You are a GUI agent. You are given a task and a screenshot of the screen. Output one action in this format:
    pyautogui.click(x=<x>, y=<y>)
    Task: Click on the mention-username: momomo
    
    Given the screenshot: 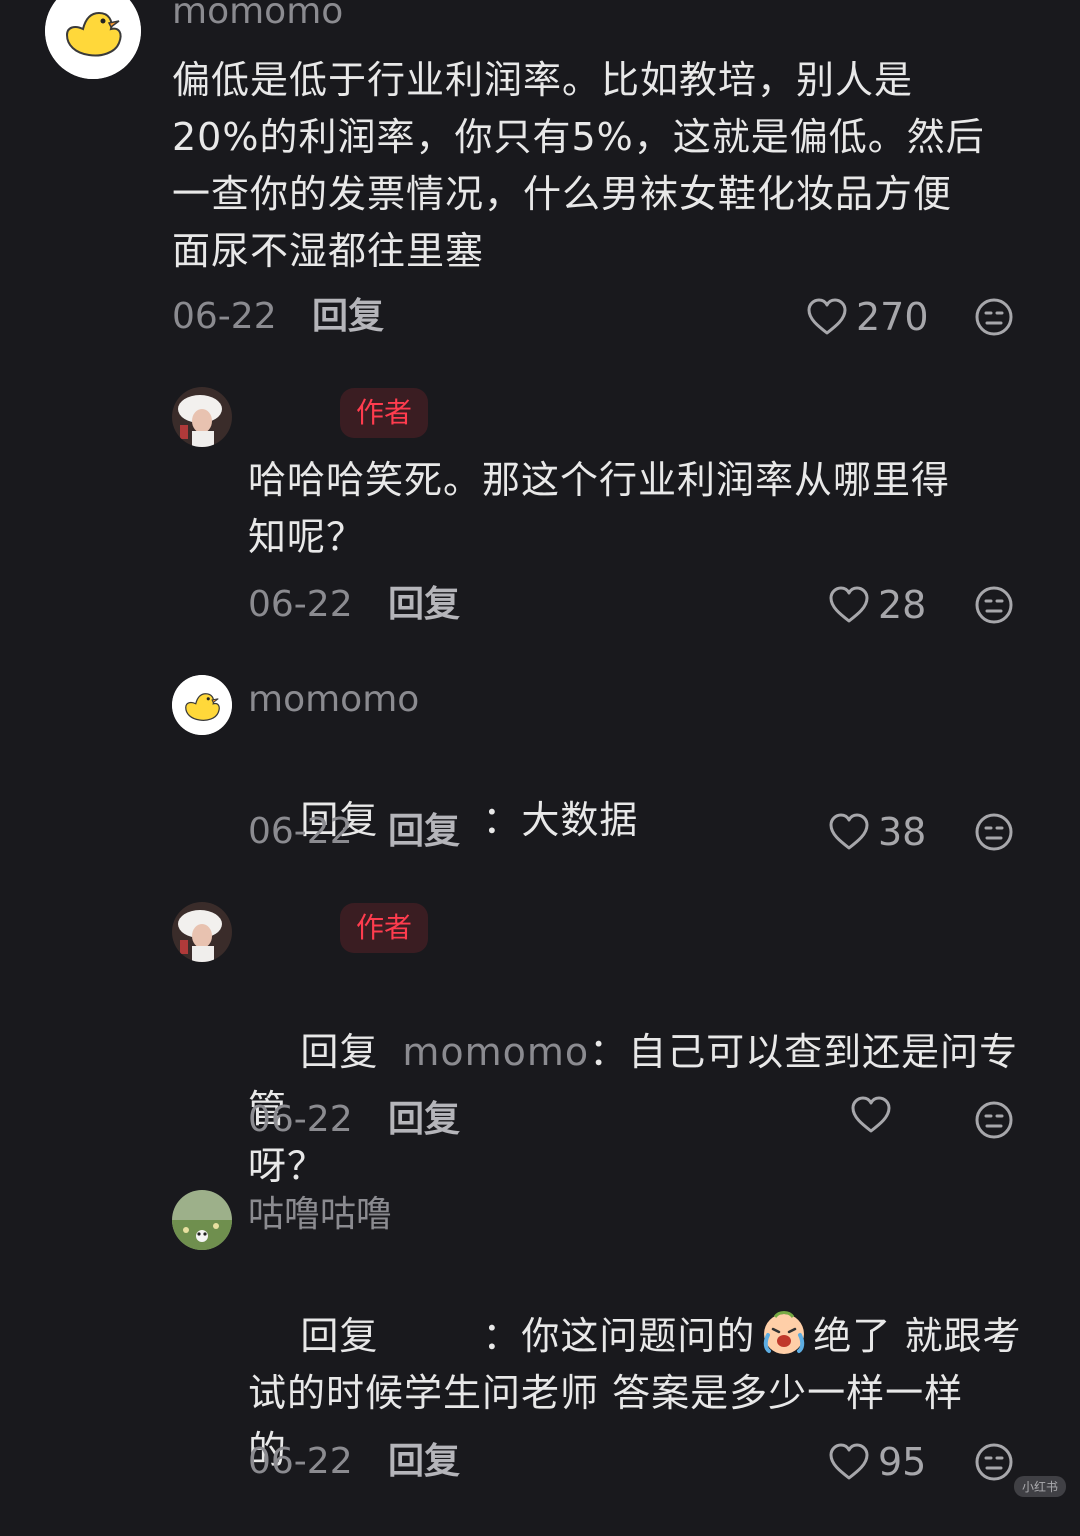 What is the action you would take?
    pyautogui.click(x=495, y=1052)
    